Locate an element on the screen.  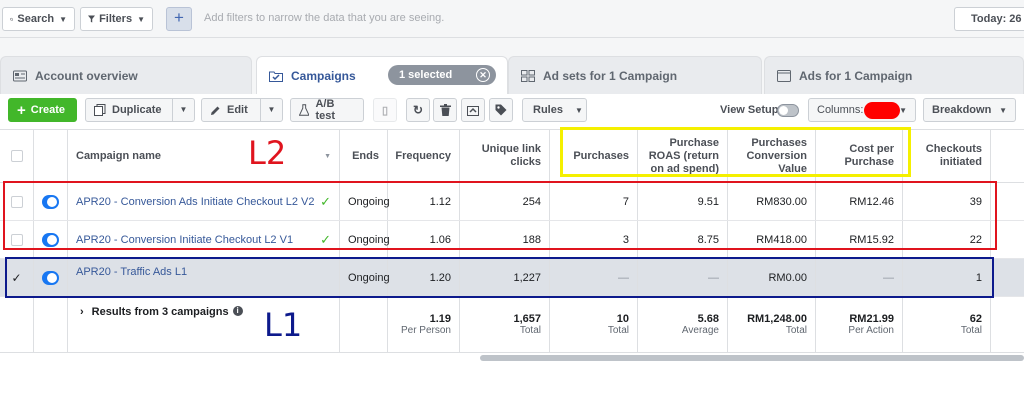
tab-label: Campaigns is located at coordinates (323, 75).